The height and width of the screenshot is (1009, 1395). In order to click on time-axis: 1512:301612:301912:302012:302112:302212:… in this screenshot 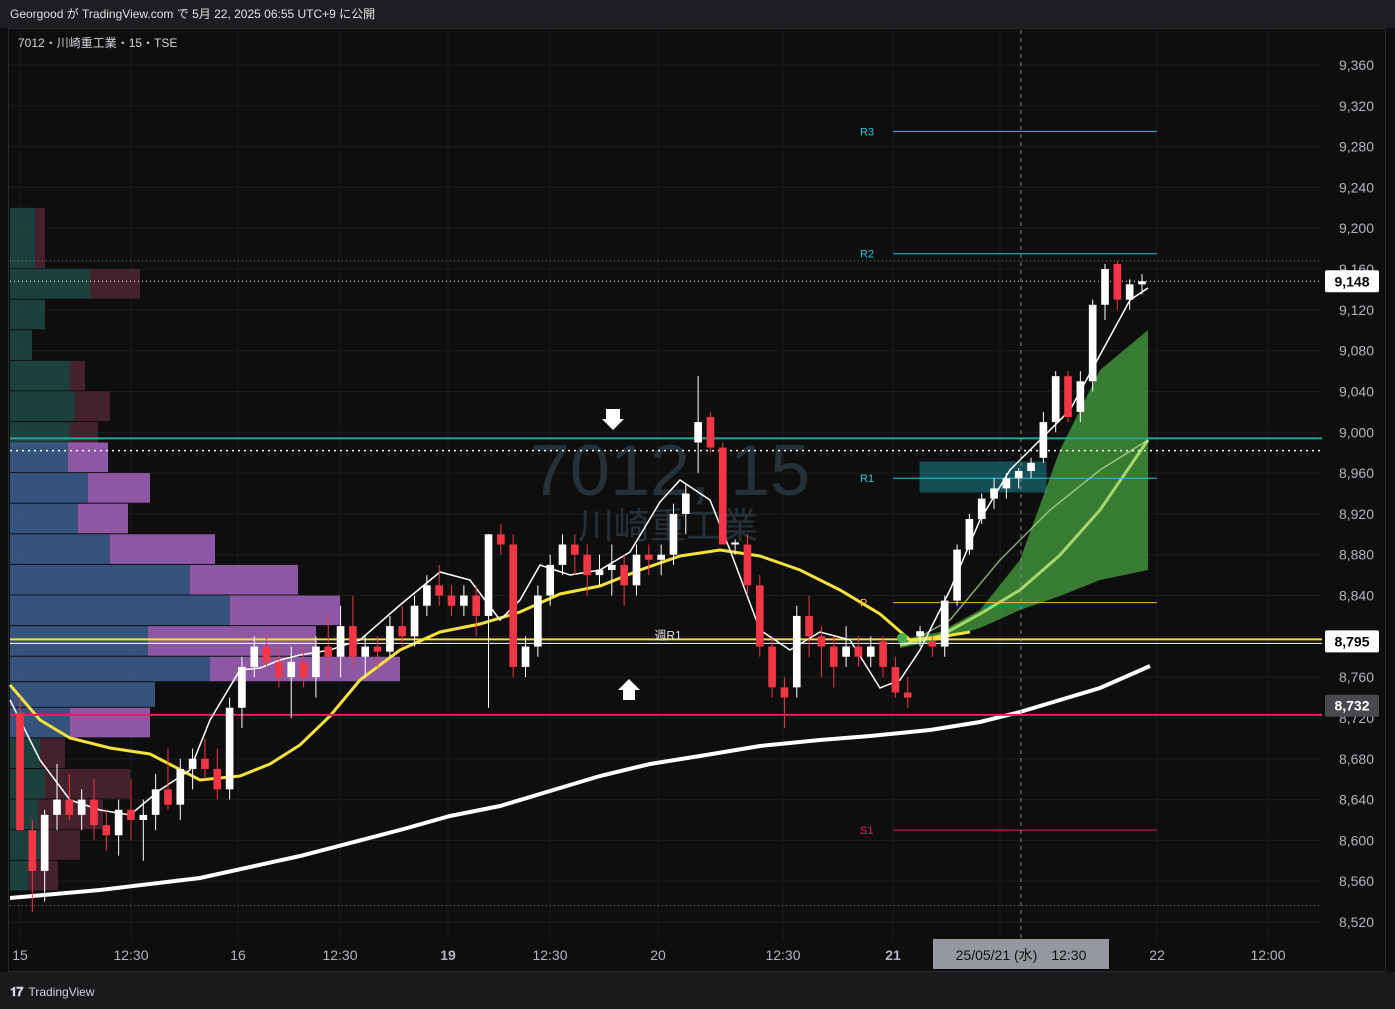, I will do `click(665, 955)`.